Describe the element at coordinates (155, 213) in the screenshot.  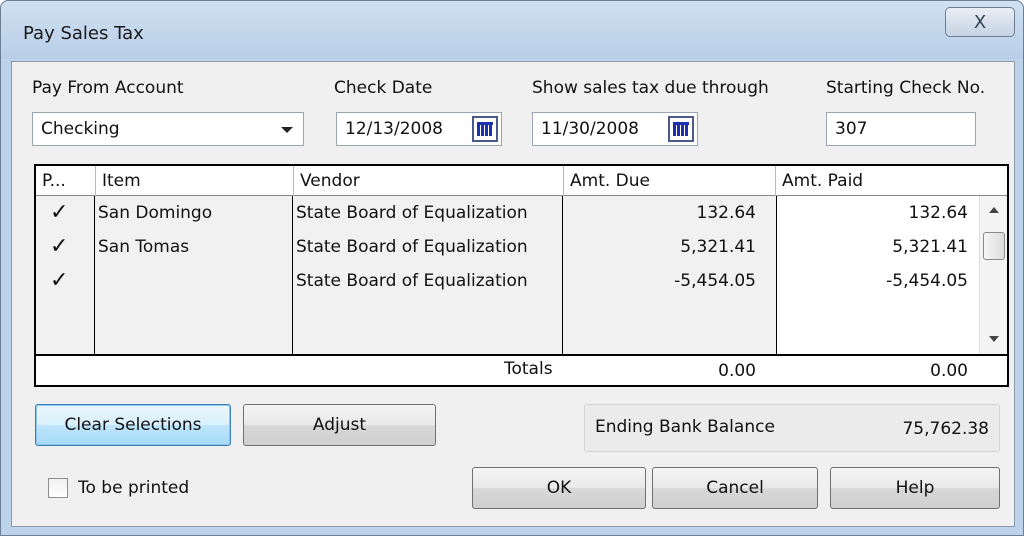
I see `item-cell: San Domingo` at that location.